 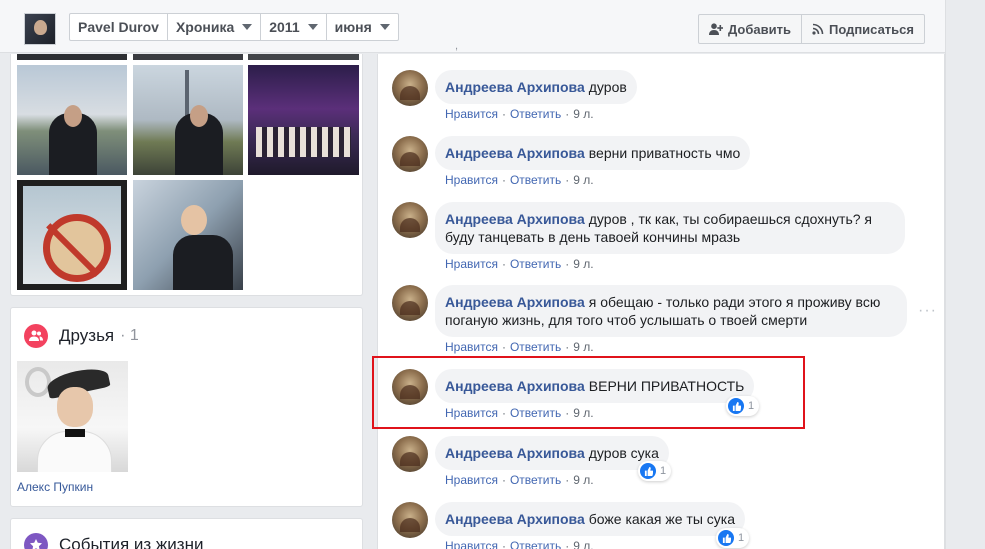 I want to click on group-figures, so click(x=303, y=142).